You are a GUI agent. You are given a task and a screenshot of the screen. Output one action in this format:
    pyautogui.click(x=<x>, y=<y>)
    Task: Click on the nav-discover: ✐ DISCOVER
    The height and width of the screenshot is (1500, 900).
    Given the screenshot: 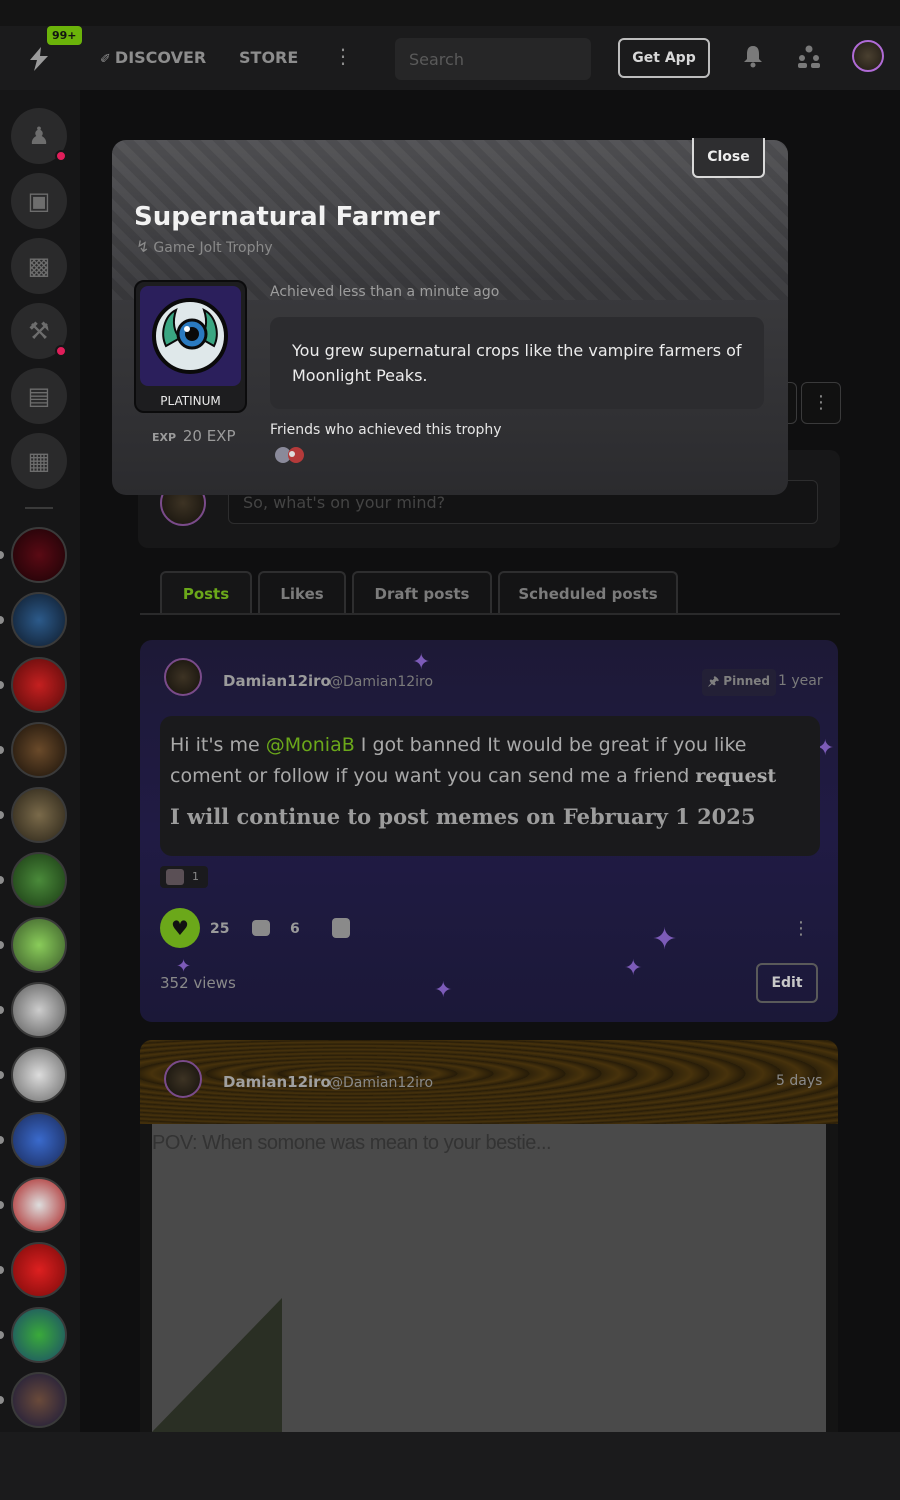 What is the action you would take?
    pyautogui.click(x=153, y=57)
    